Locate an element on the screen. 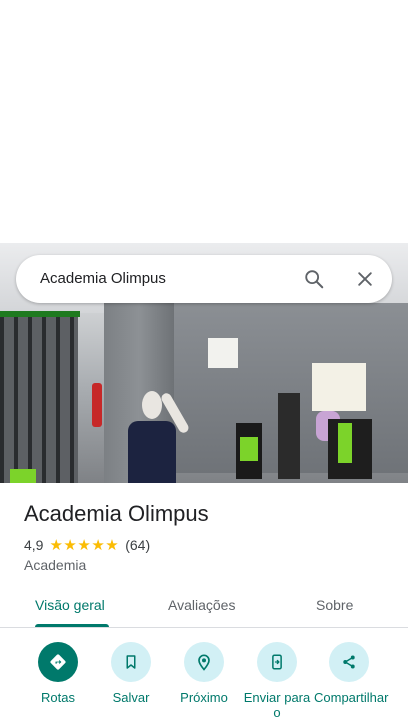  directions-label: Rotas is located at coordinates (58, 697).